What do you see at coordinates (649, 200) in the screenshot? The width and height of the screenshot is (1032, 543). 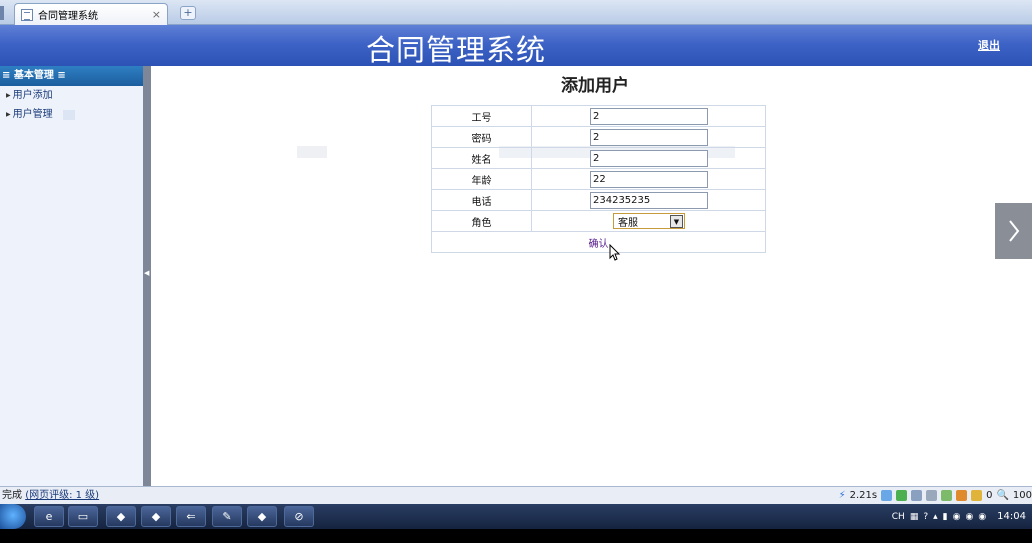 I see `phone-input` at bounding box center [649, 200].